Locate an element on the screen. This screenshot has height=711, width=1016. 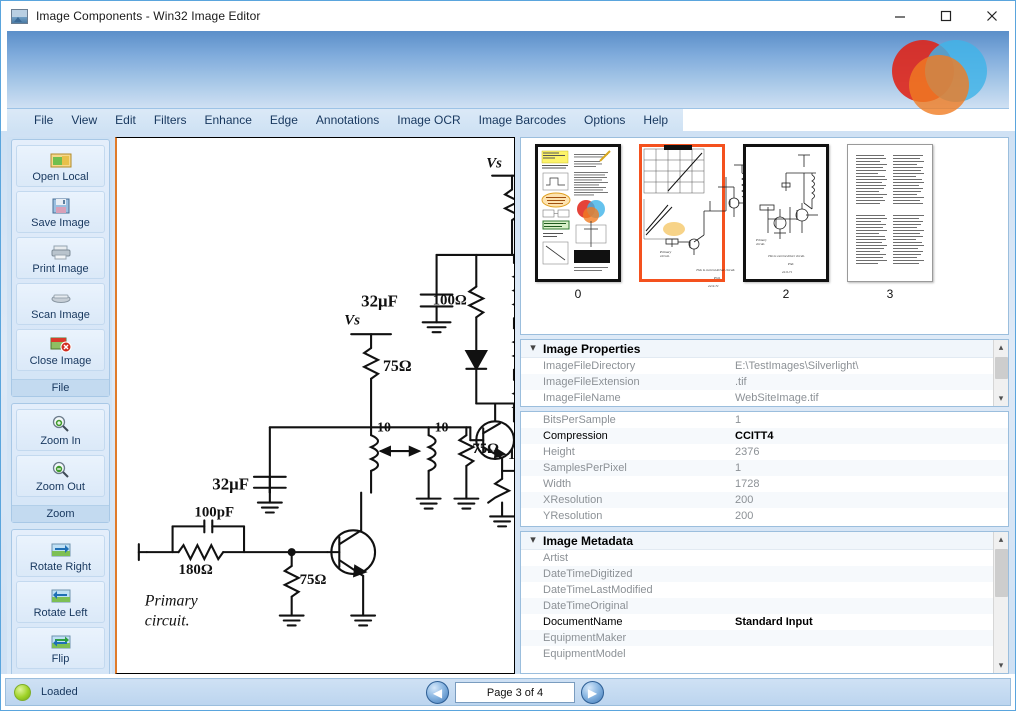
label-r75-bottom: 75Ω is located at coordinates (313, 580).